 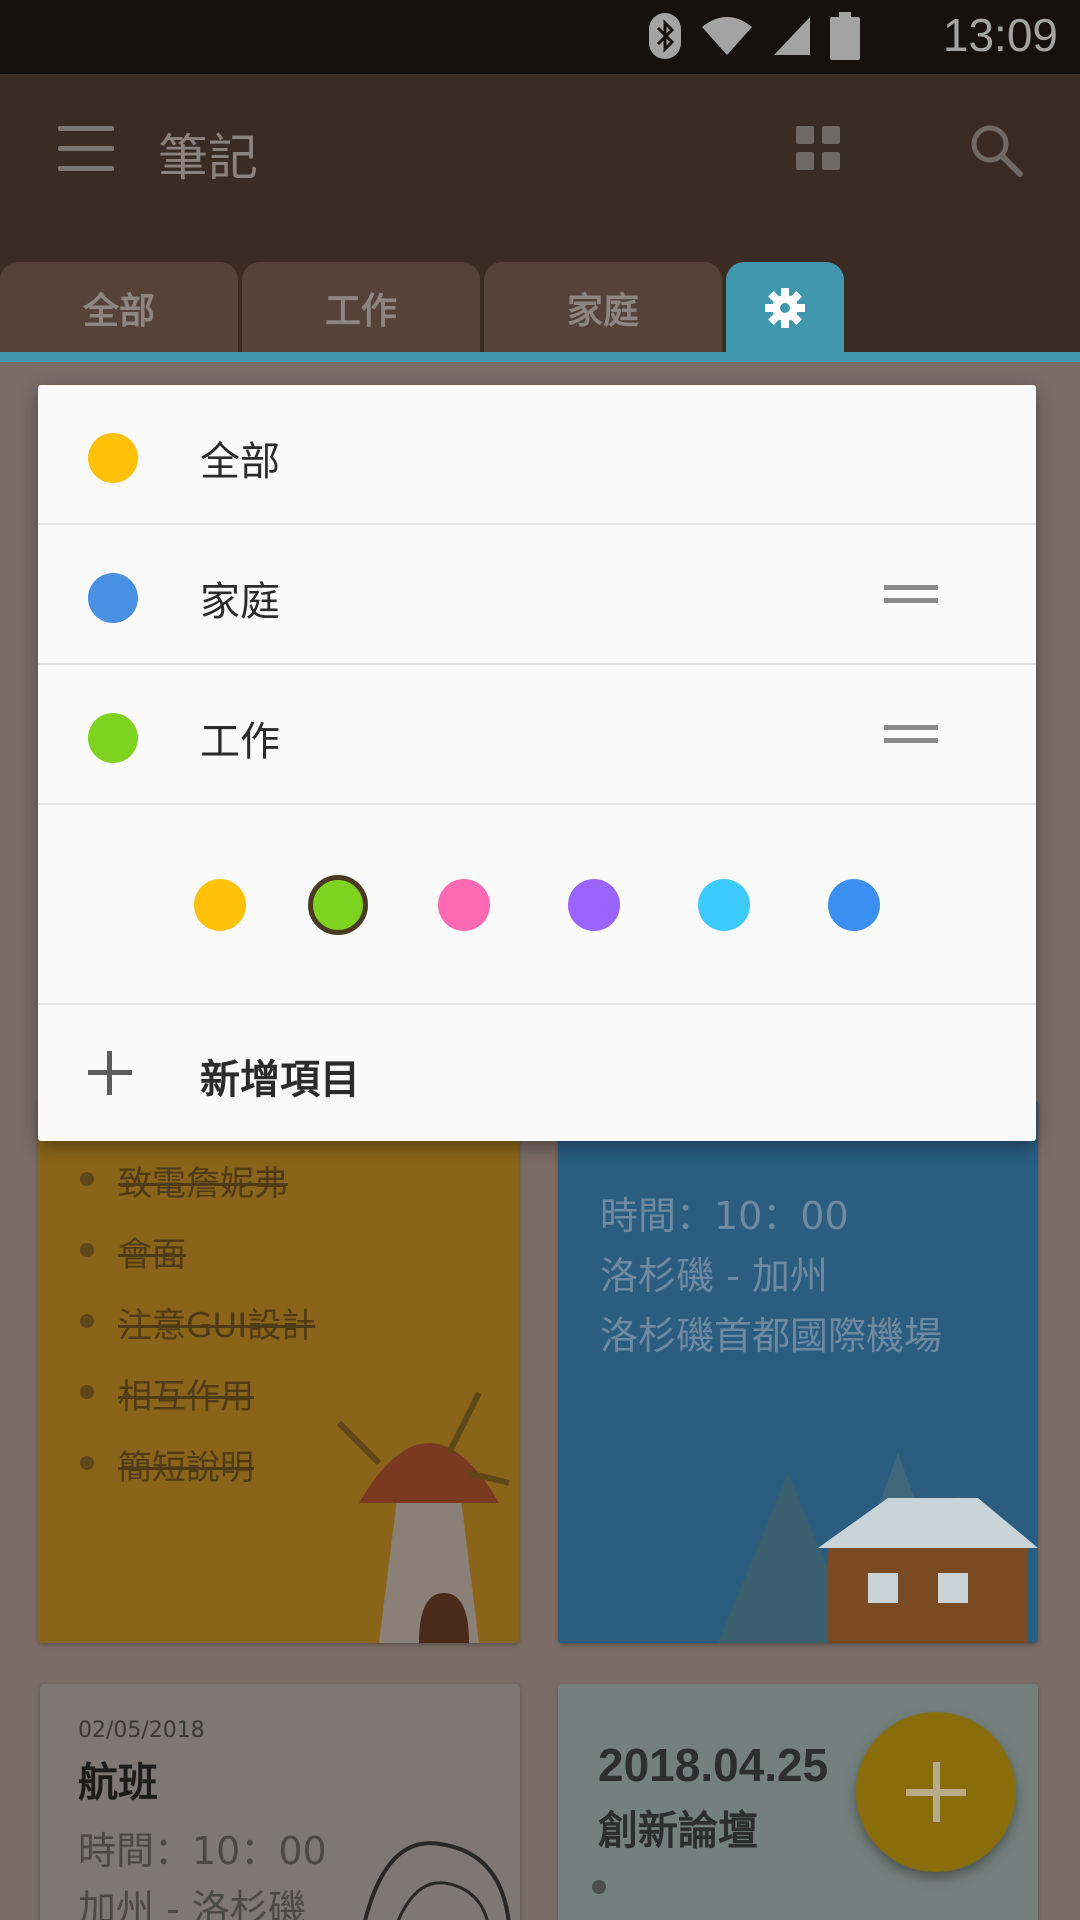 What do you see at coordinates (423, 1517) in the screenshot?
I see `windmill-illustration` at bounding box center [423, 1517].